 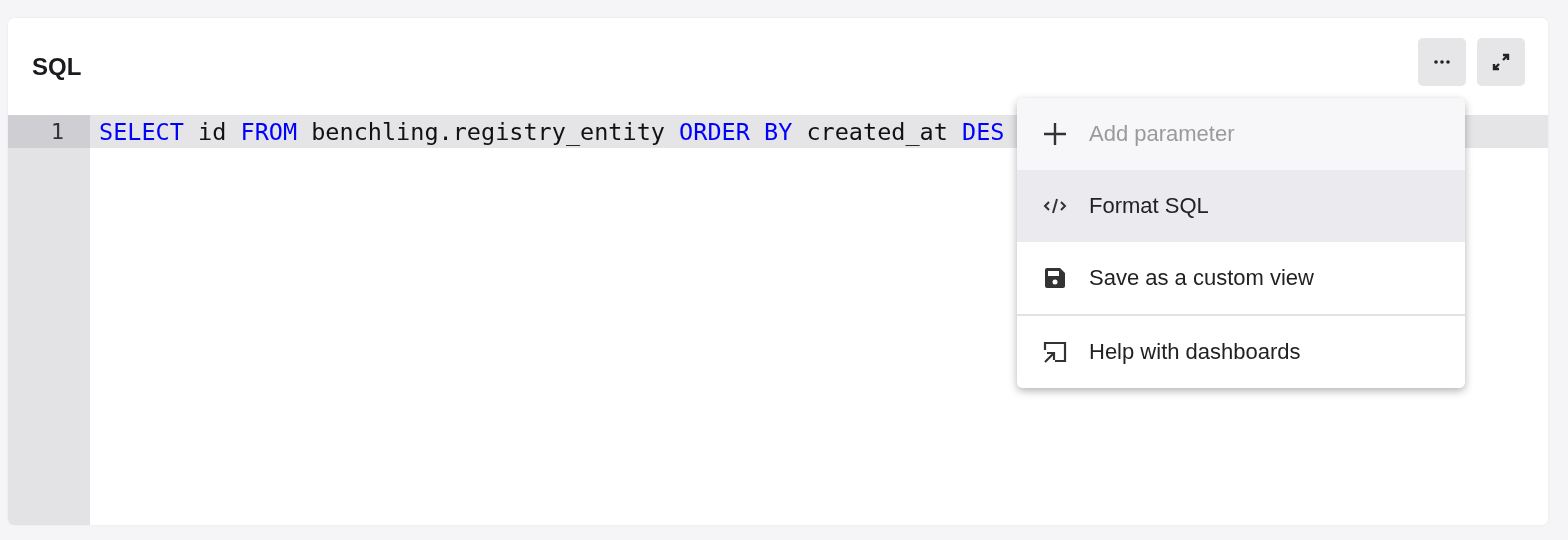 I want to click on expand-icon, so click(x=1501, y=61).